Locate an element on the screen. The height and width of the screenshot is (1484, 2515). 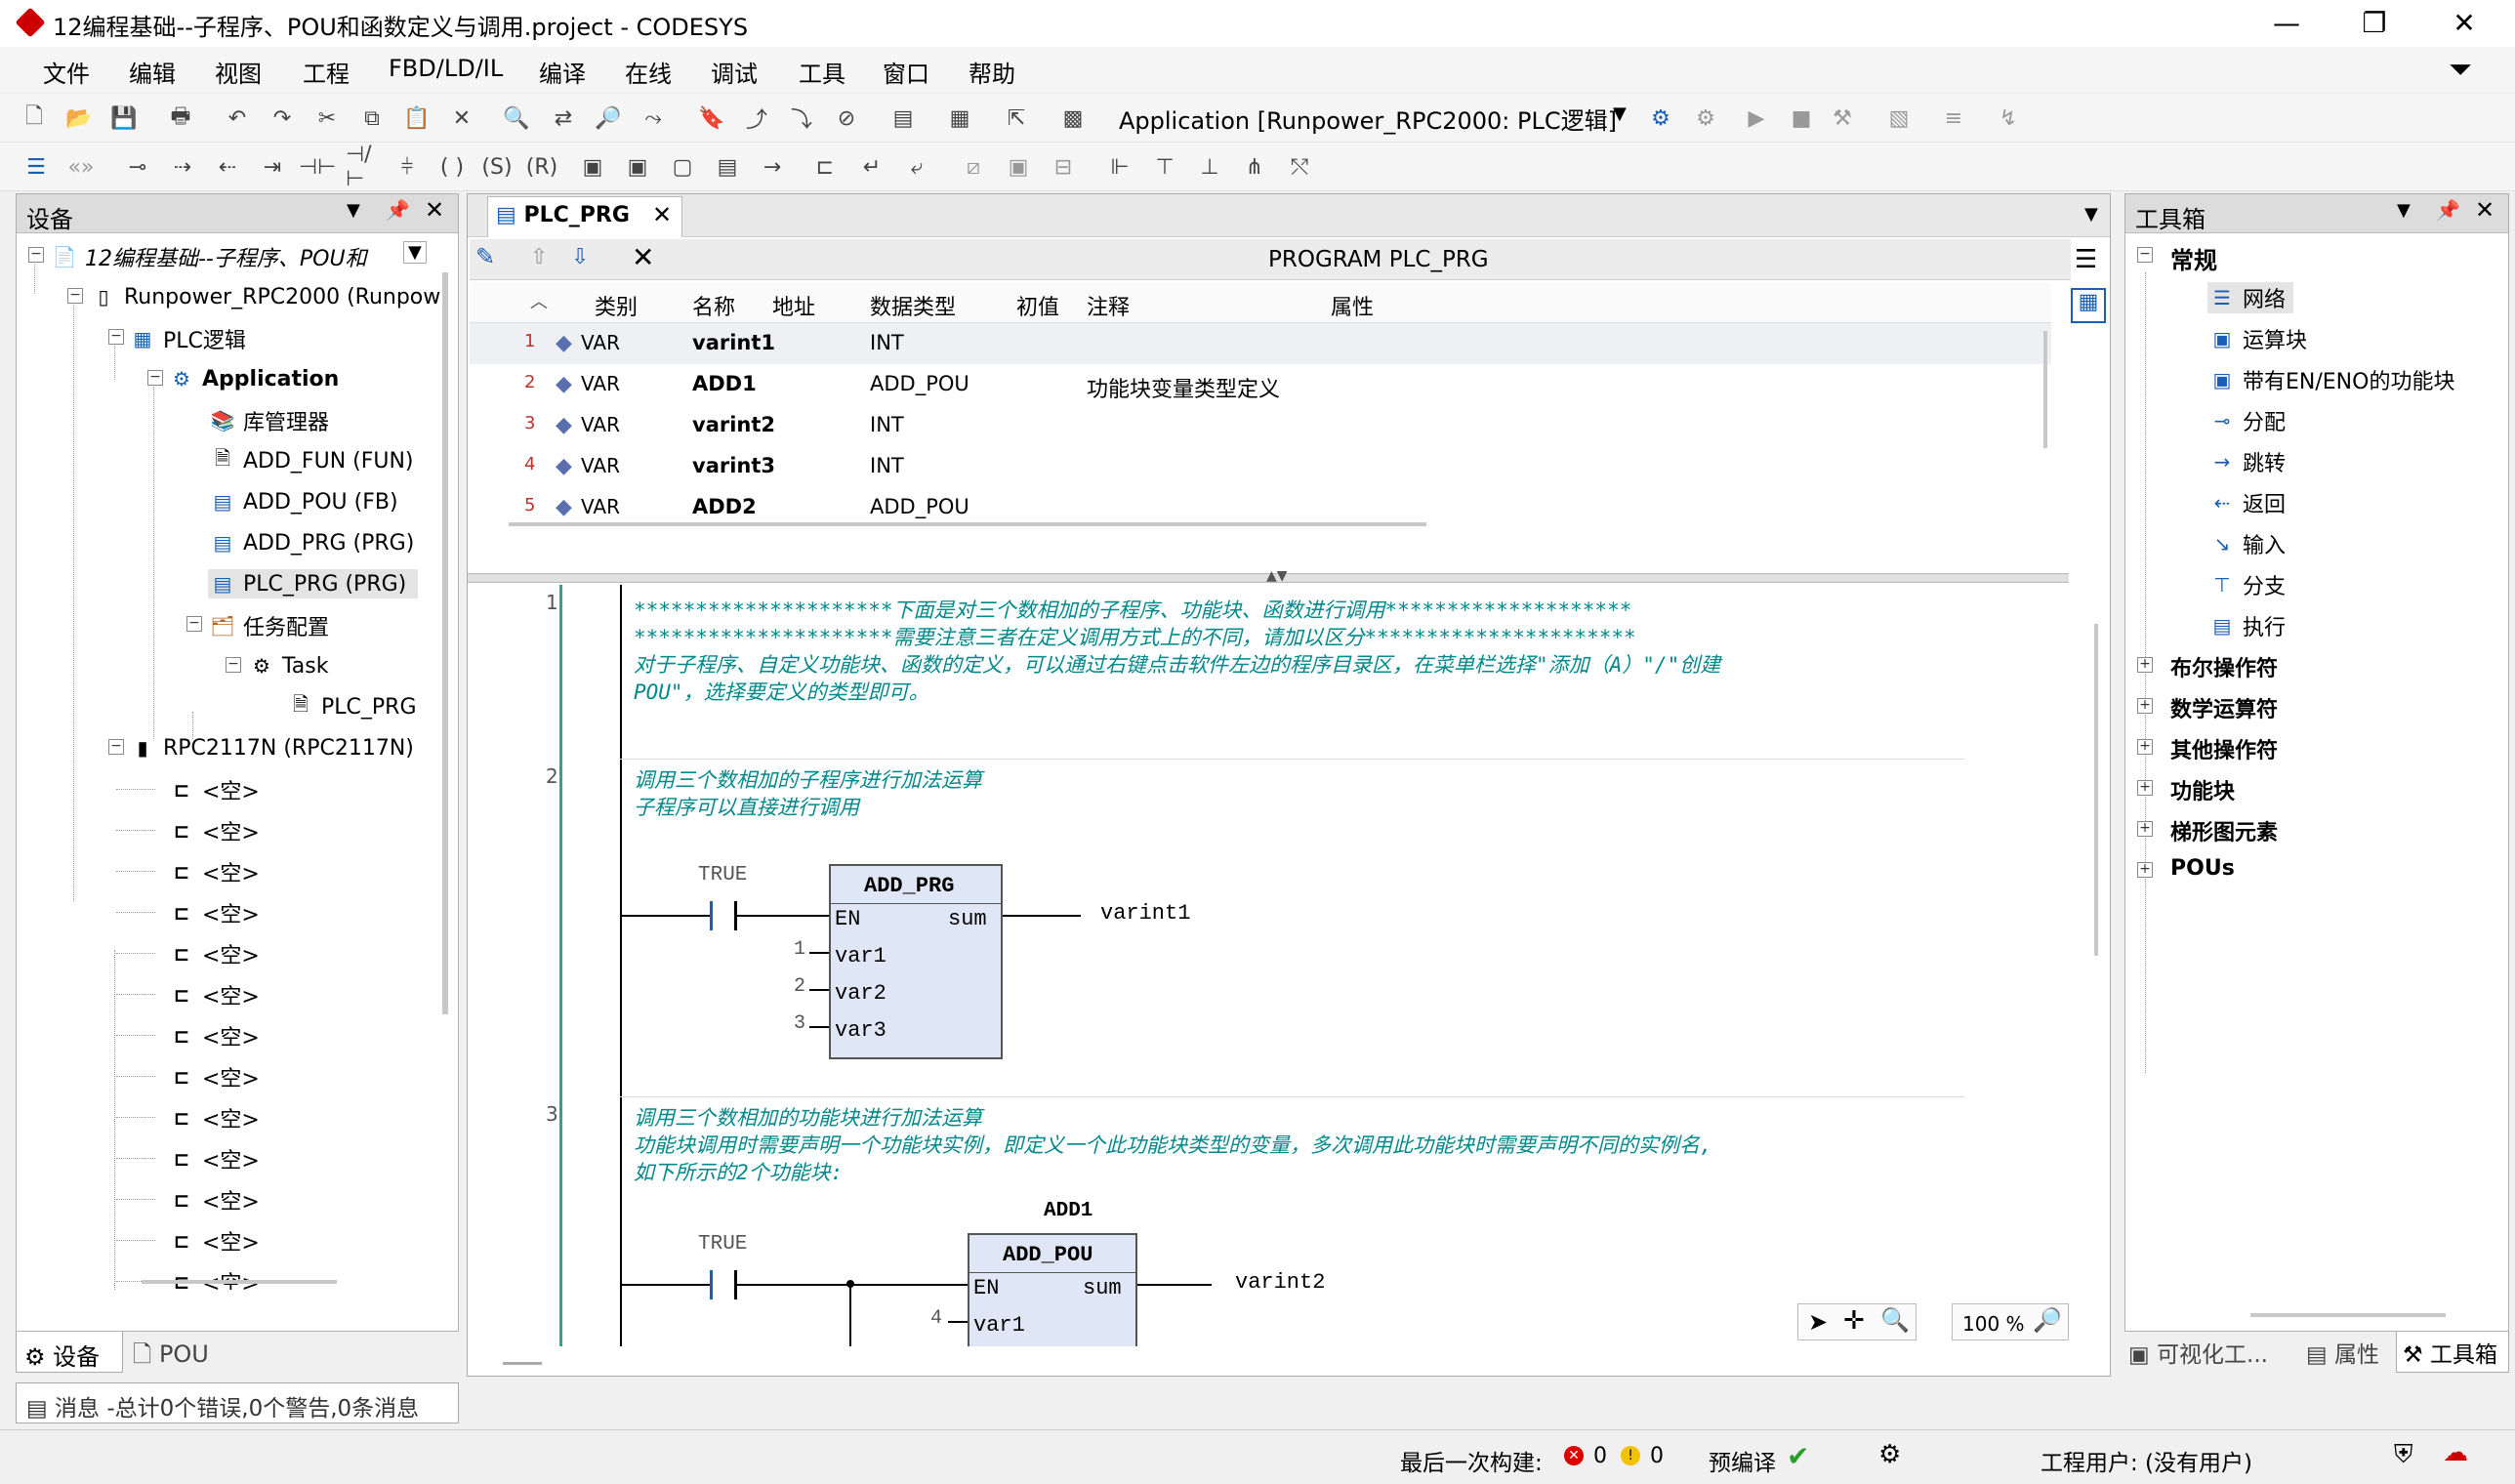
menu-view: 视图 is located at coordinates (239, 72).